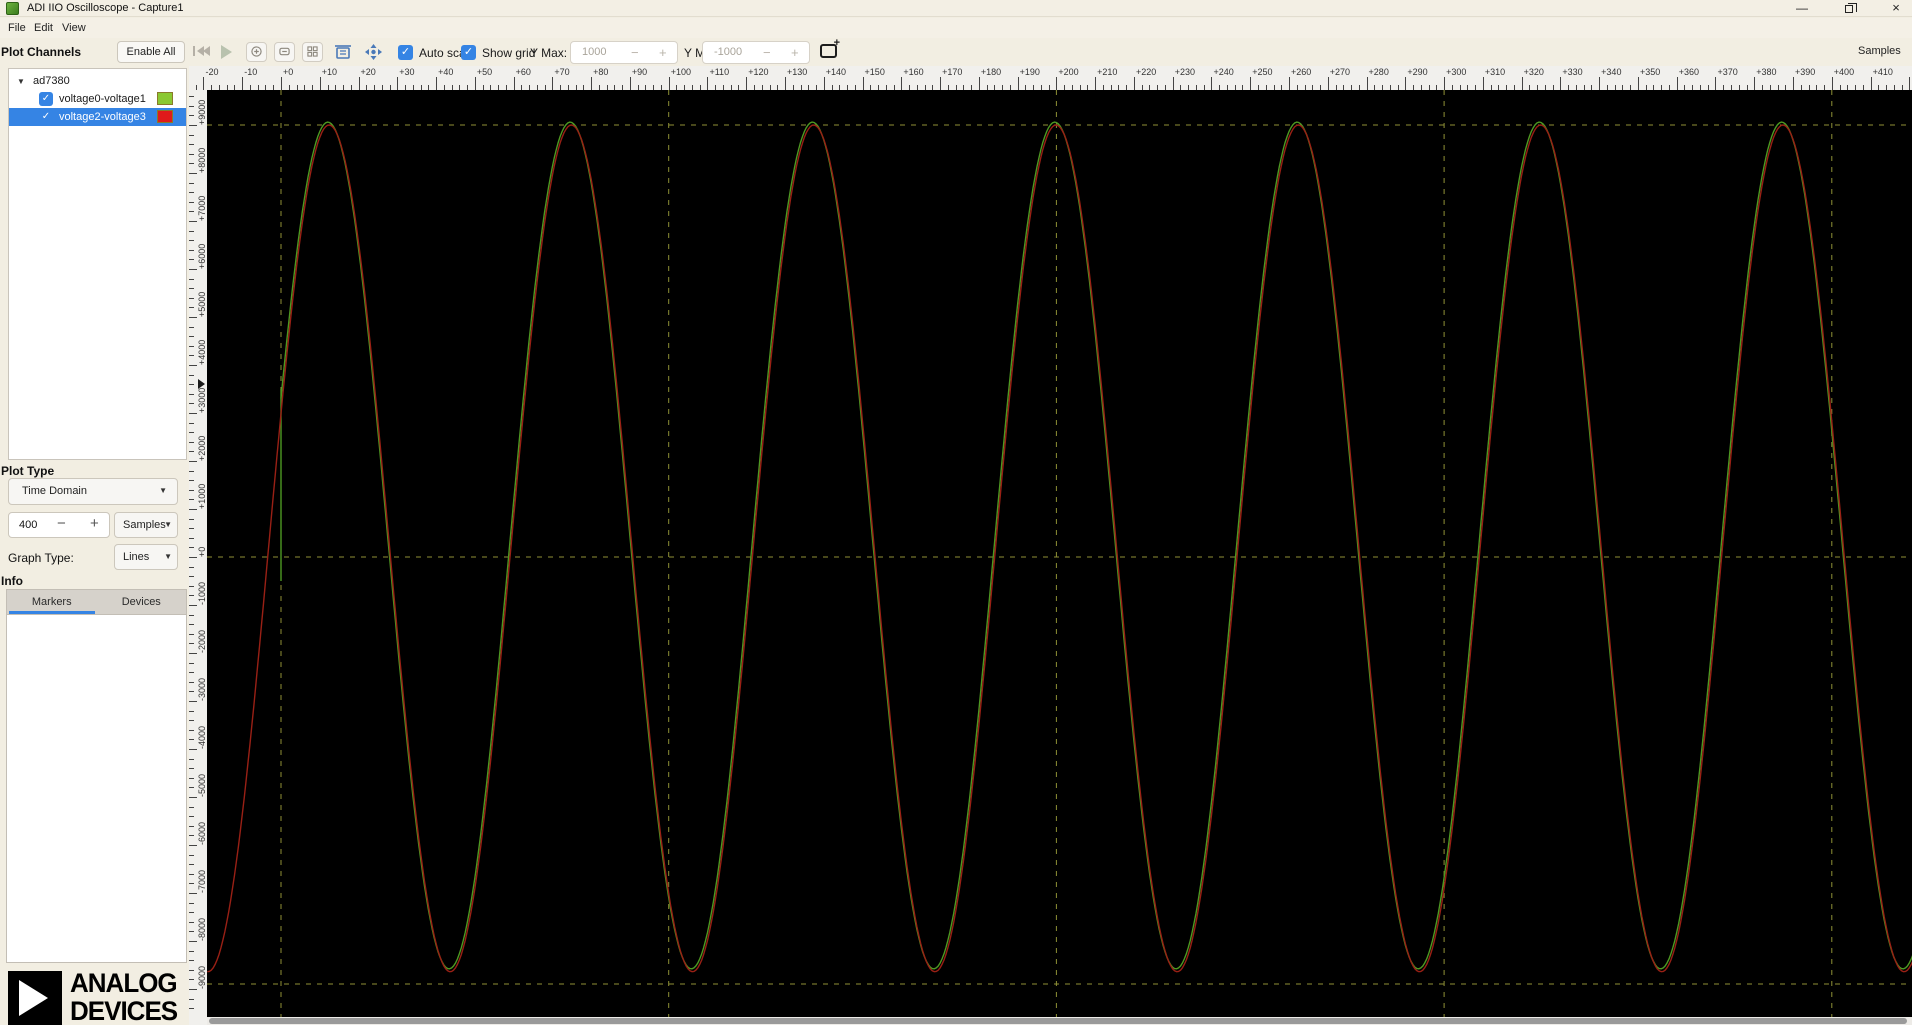  I want to click on show-grid-label: Show grid, so click(509, 53).